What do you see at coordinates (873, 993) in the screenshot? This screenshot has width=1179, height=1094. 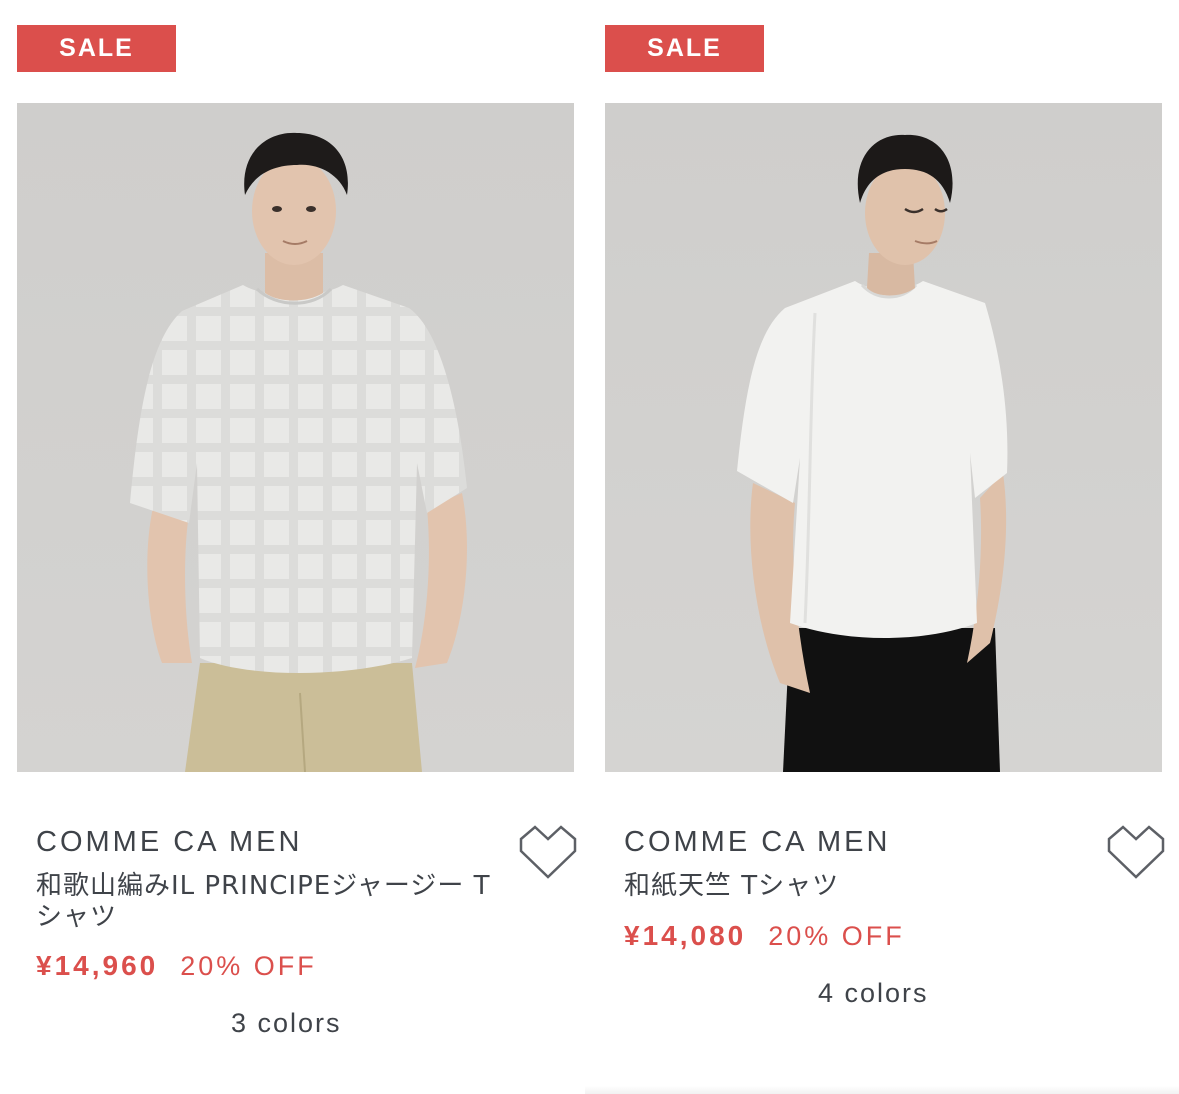 I see `color-count: 4 colors` at bounding box center [873, 993].